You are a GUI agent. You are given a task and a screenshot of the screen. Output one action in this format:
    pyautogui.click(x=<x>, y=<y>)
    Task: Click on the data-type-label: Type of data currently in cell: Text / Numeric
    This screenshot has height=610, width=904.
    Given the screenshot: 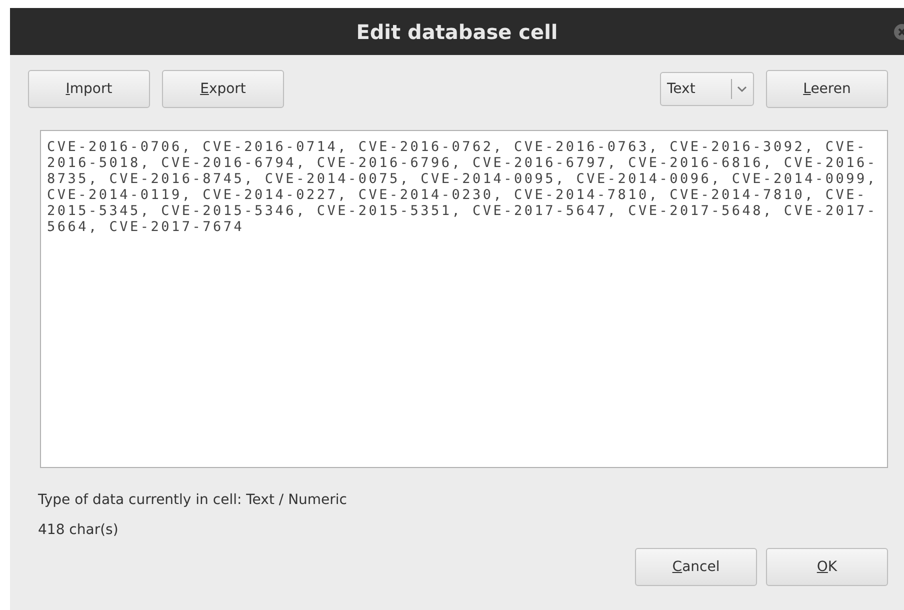 What is the action you would take?
    pyautogui.click(x=193, y=500)
    